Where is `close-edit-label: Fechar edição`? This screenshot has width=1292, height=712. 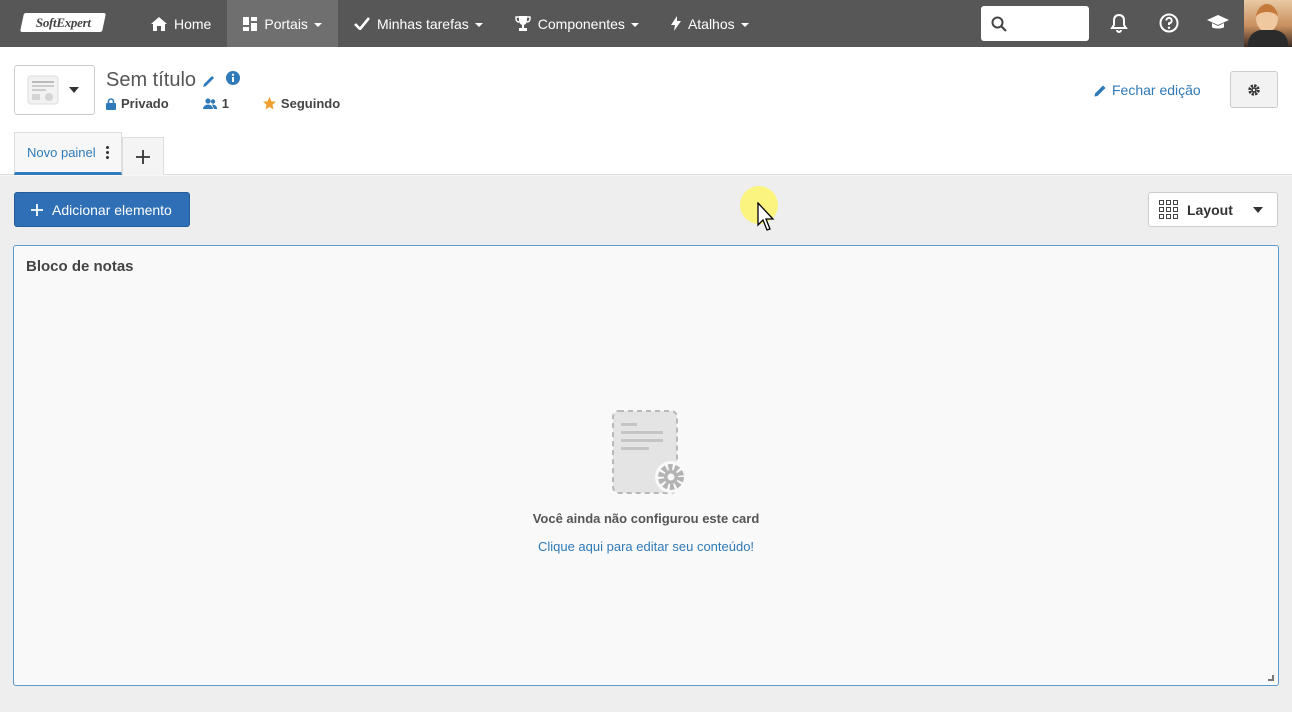 close-edit-label: Fechar edição is located at coordinates (1156, 90).